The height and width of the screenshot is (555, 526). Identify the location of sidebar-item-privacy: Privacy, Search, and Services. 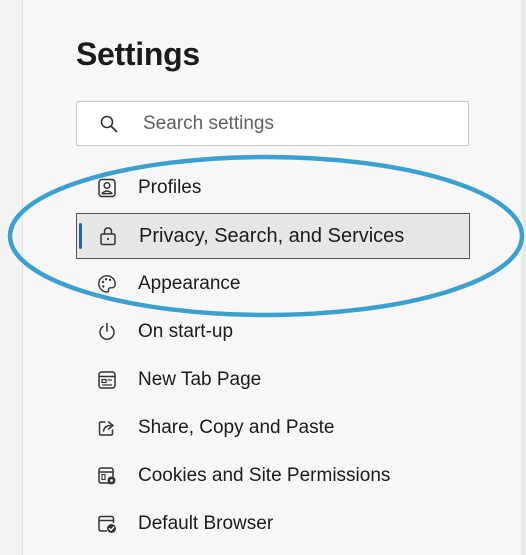
(273, 236).